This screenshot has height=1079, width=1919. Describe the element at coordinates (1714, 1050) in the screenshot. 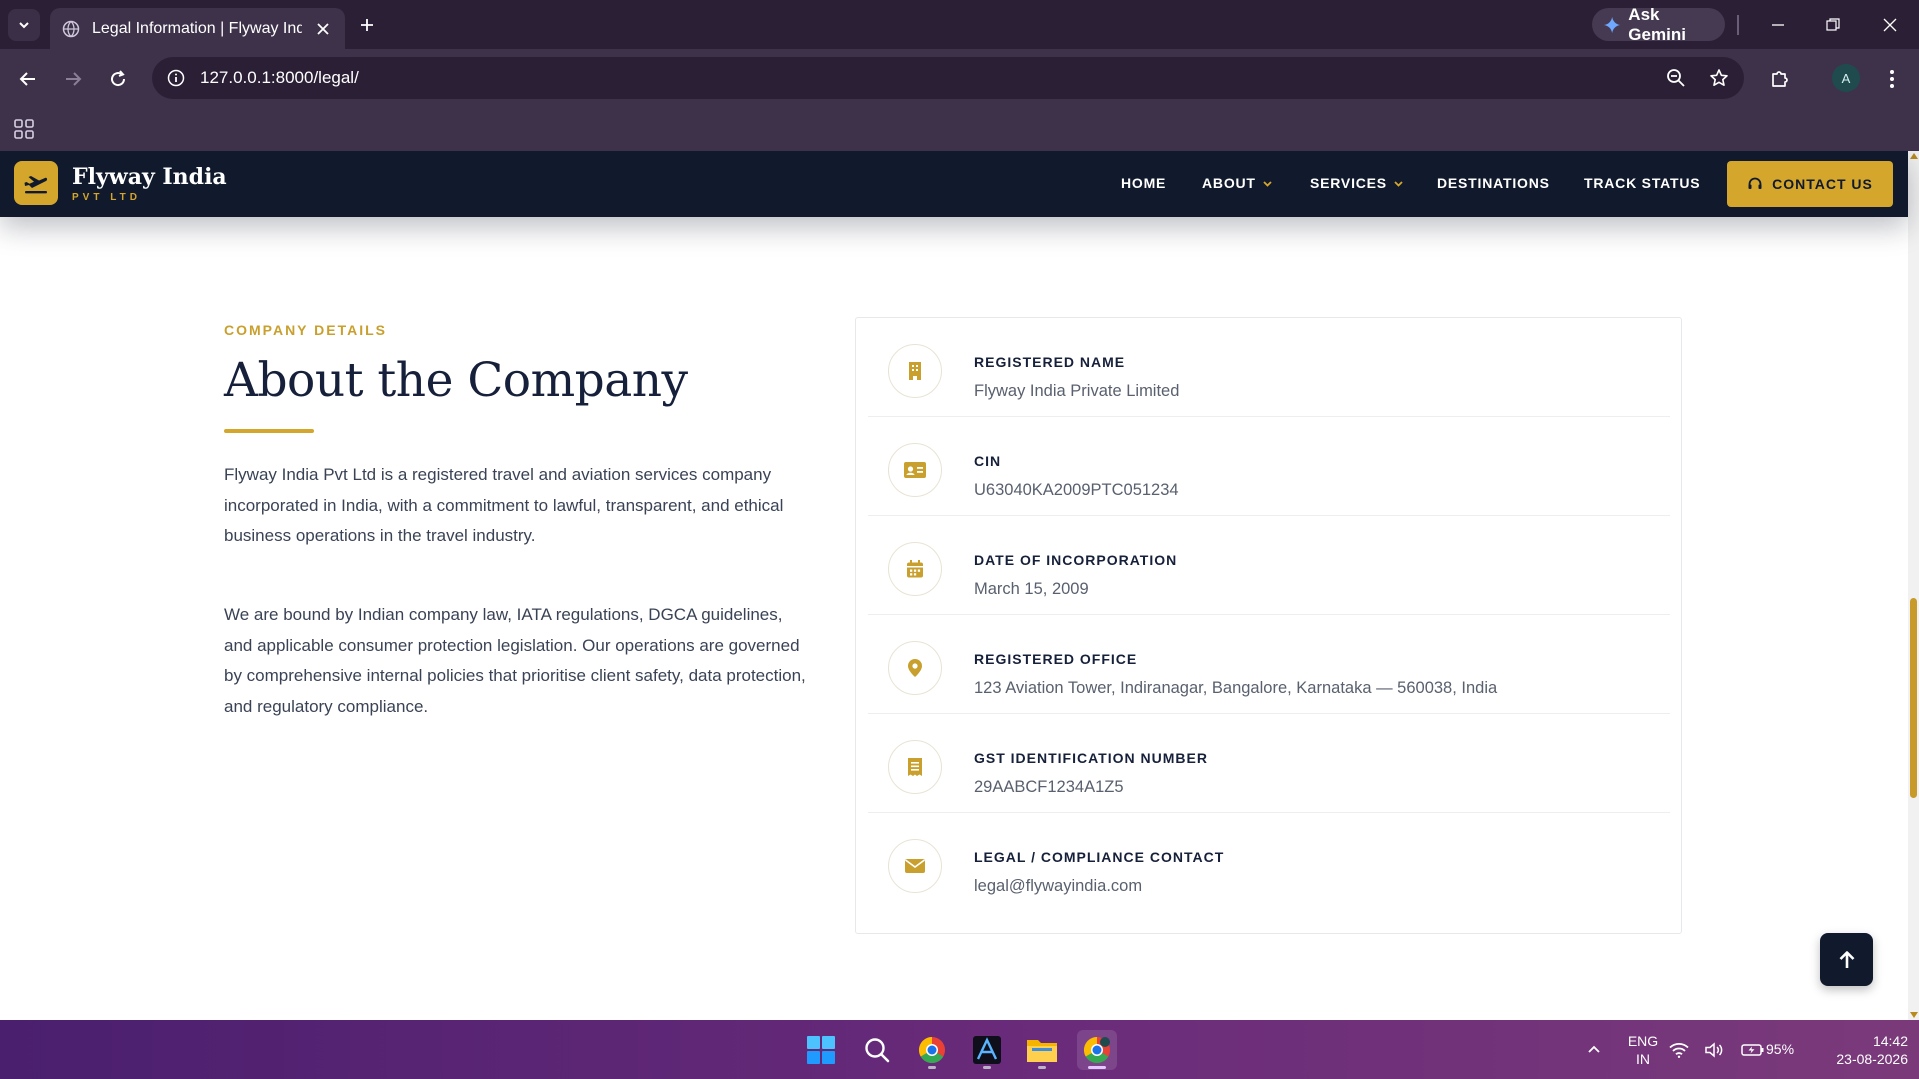

I see `volume-icon` at that location.